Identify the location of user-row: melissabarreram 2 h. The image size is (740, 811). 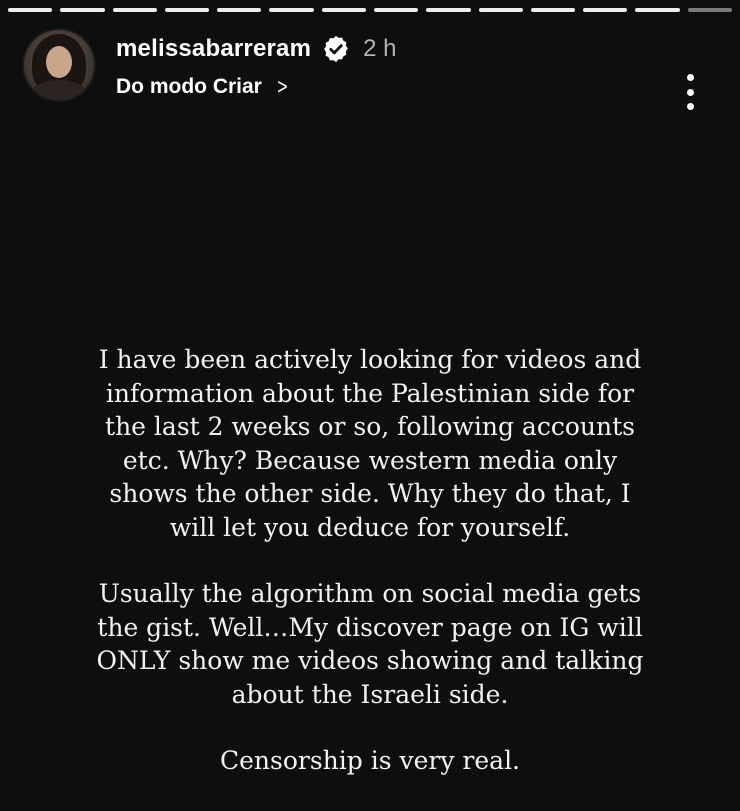
(256, 49).